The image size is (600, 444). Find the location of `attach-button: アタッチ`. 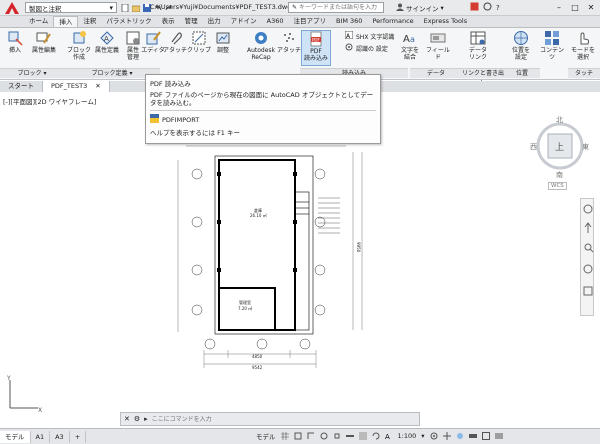

attach-button: アタッチ is located at coordinates (175, 48).